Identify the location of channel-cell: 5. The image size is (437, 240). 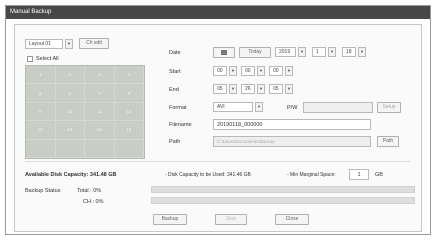
(41, 93).